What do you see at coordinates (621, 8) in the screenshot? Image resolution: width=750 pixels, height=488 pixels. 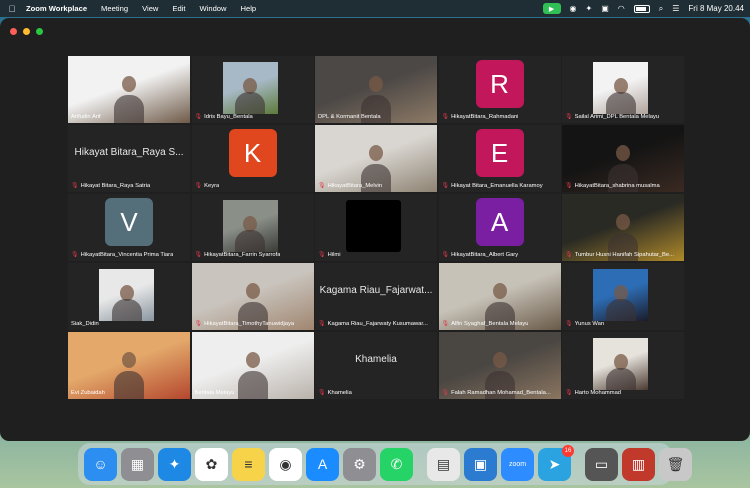 I see `wifi-icon: ◠` at bounding box center [621, 8].